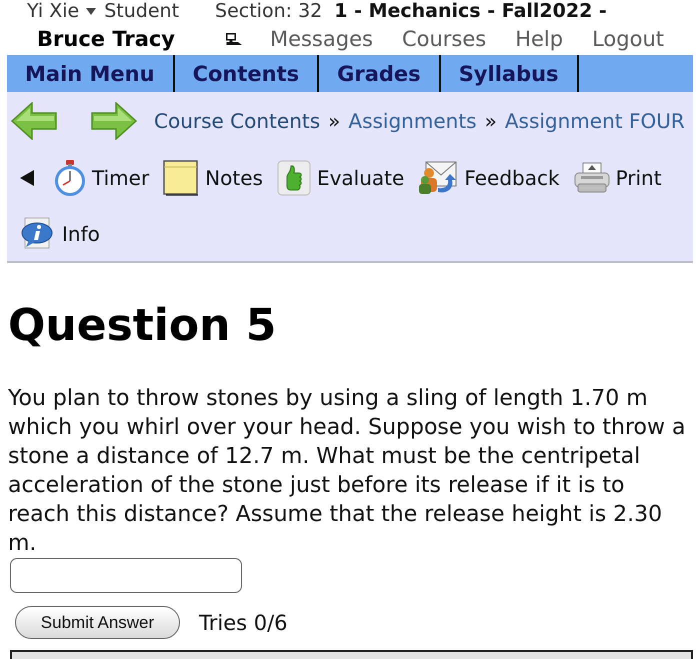 The height and width of the screenshot is (659, 700). What do you see at coordinates (181, 178) in the screenshot?
I see `note-icon` at bounding box center [181, 178].